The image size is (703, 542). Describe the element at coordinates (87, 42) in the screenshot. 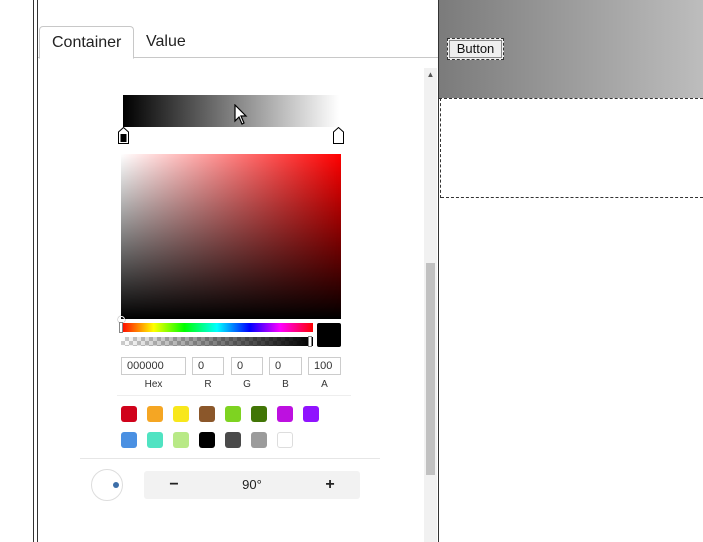

I see `tab-container: Container` at that location.